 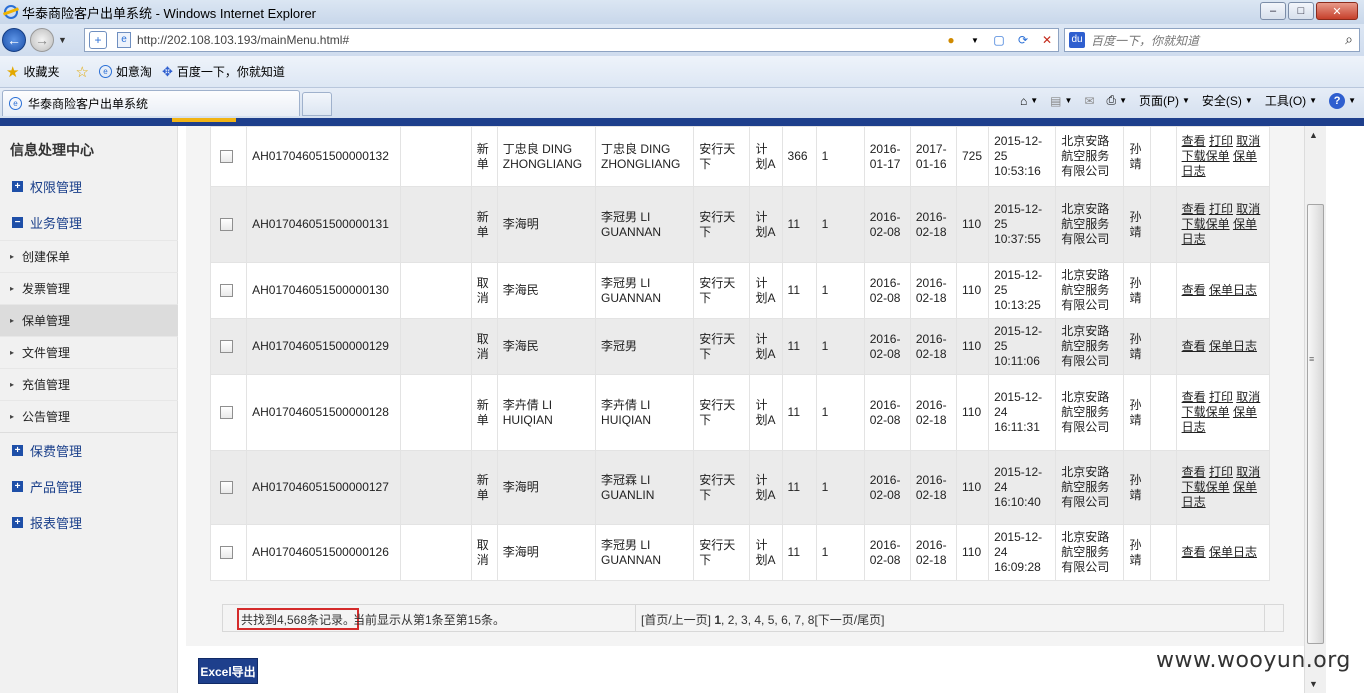 I want to click on sidebar-item-create-policy: ▸ 创建保单, so click(x=89, y=256).